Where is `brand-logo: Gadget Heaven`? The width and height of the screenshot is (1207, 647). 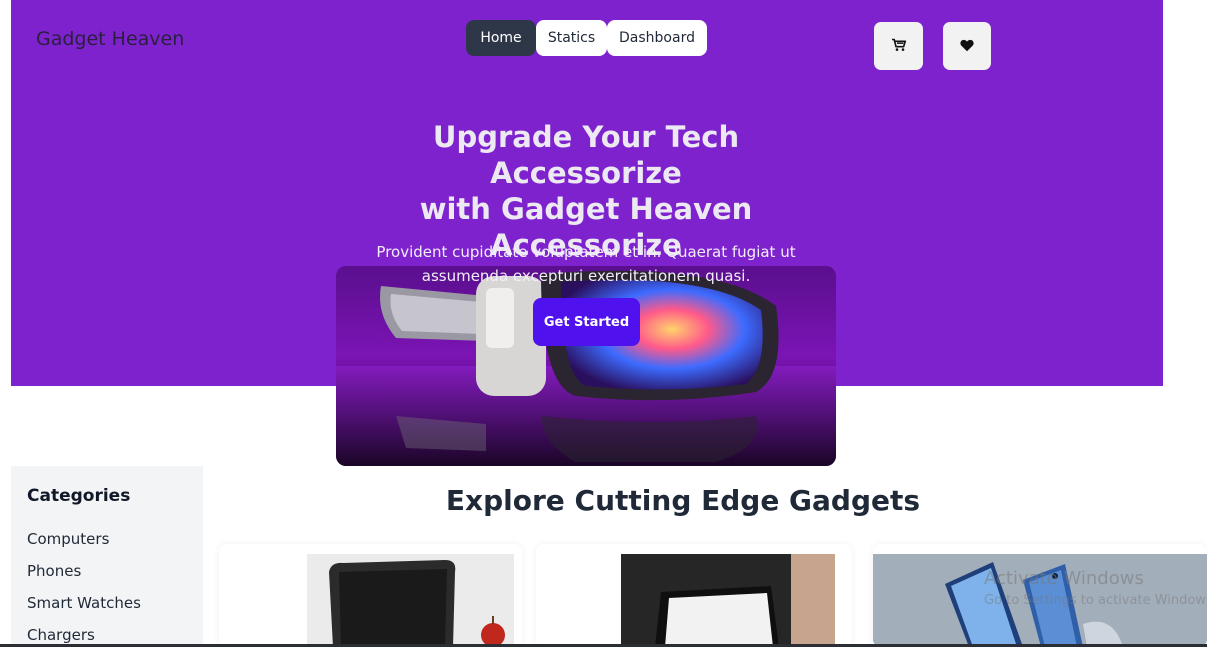
brand-logo: Gadget Heaven is located at coordinates (110, 39).